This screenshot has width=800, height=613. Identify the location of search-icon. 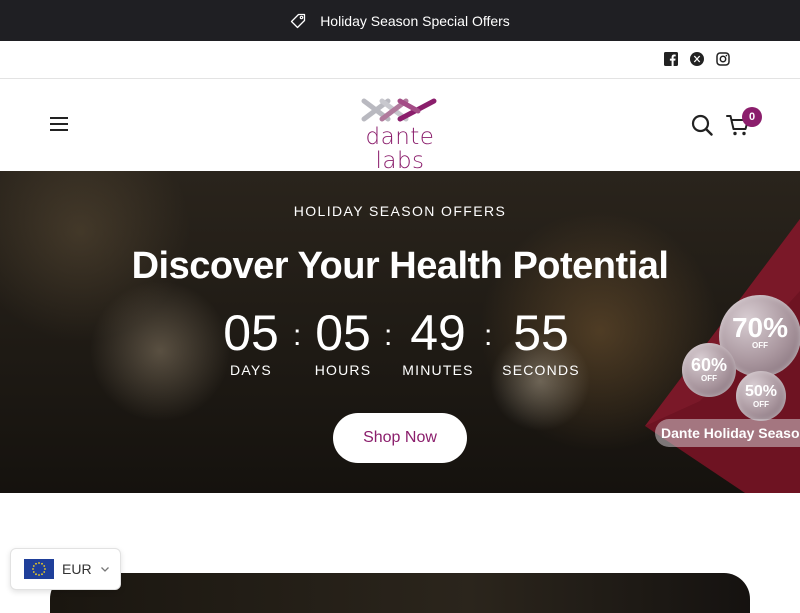
(702, 125).